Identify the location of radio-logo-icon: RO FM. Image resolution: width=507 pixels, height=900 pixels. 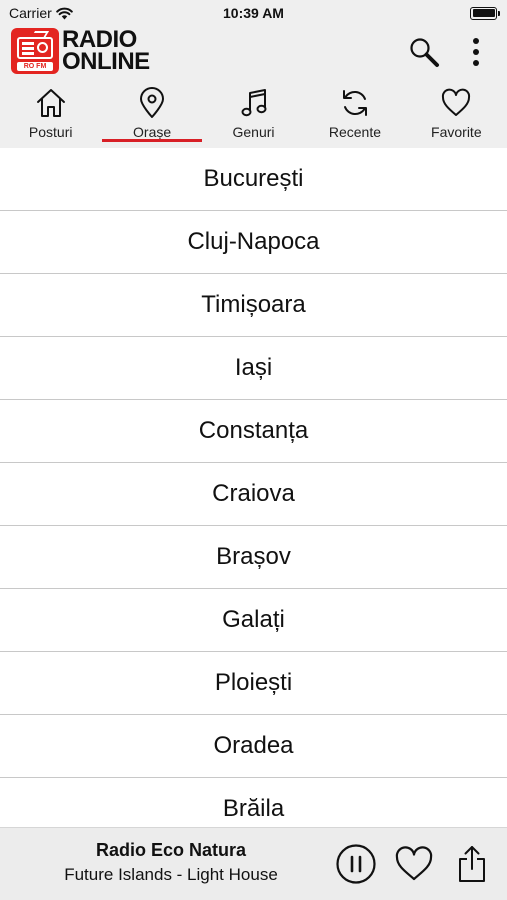
(35, 51).